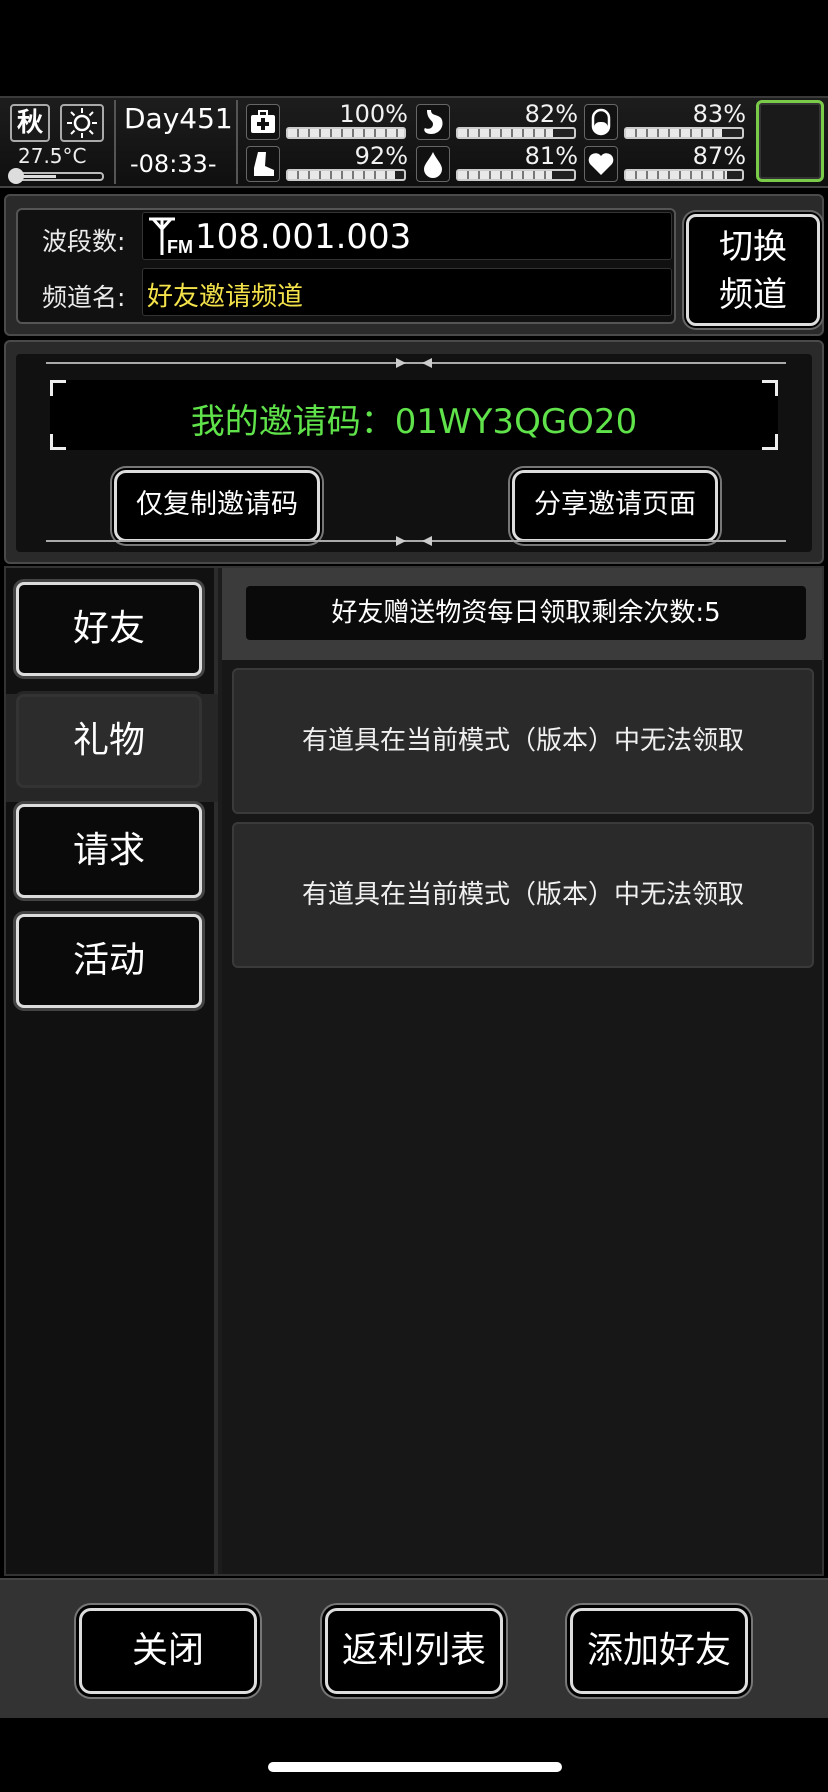  I want to click on tab-friends: 好友, so click(109, 629).